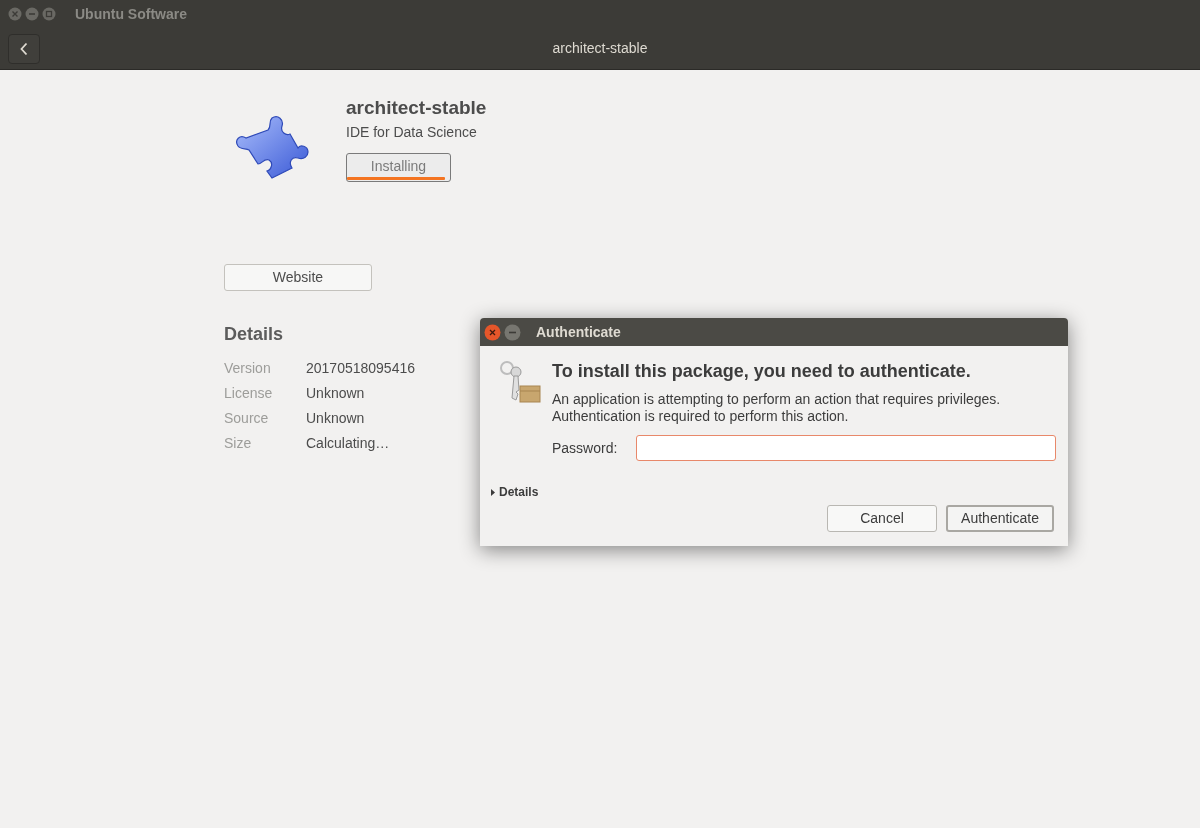 This screenshot has height=828, width=1200. Describe the element at coordinates (882, 518) in the screenshot. I see `cancel-button: Cancel` at that location.